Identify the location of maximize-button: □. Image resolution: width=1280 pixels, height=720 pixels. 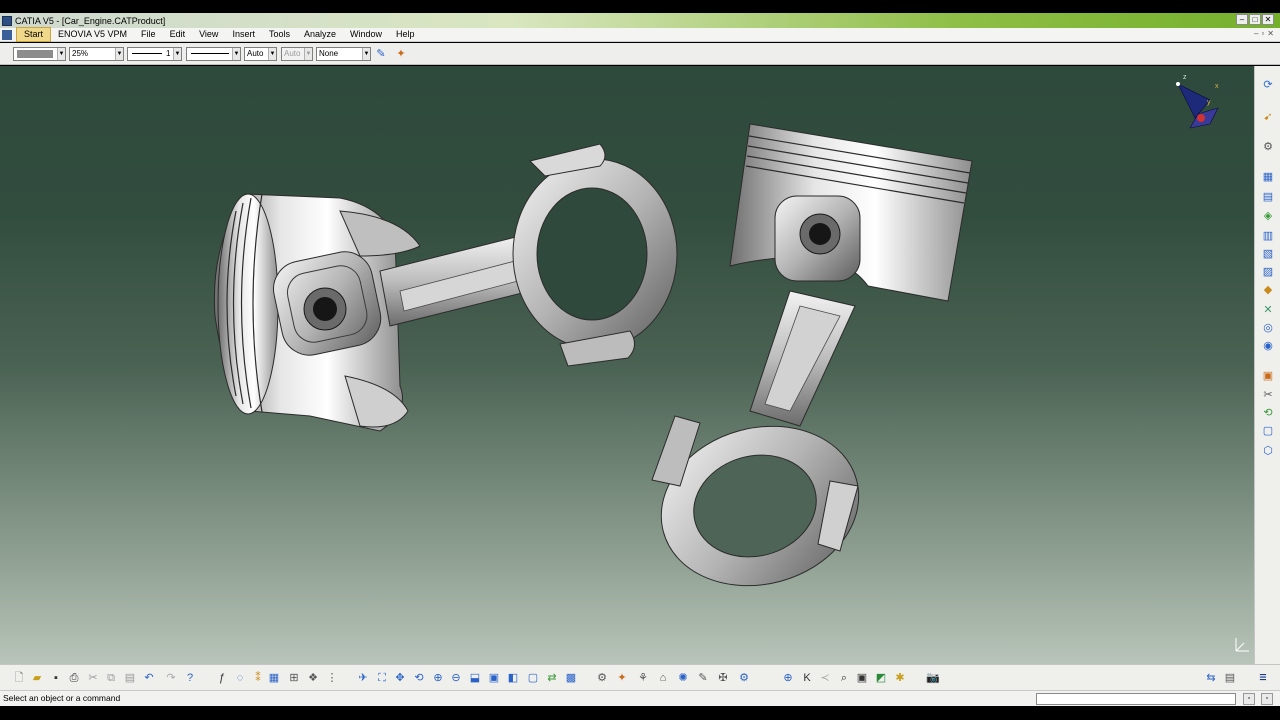
(1255, 19).